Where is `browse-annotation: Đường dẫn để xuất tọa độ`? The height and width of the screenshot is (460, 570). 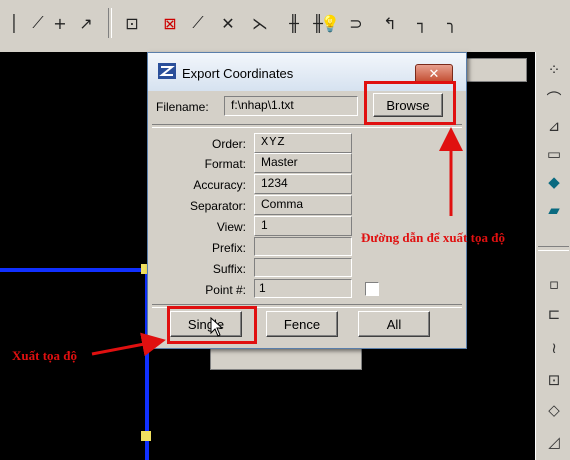 browse-annotation: Đường dẫn để xuất tọa độ is located at coordinates (433, 237).